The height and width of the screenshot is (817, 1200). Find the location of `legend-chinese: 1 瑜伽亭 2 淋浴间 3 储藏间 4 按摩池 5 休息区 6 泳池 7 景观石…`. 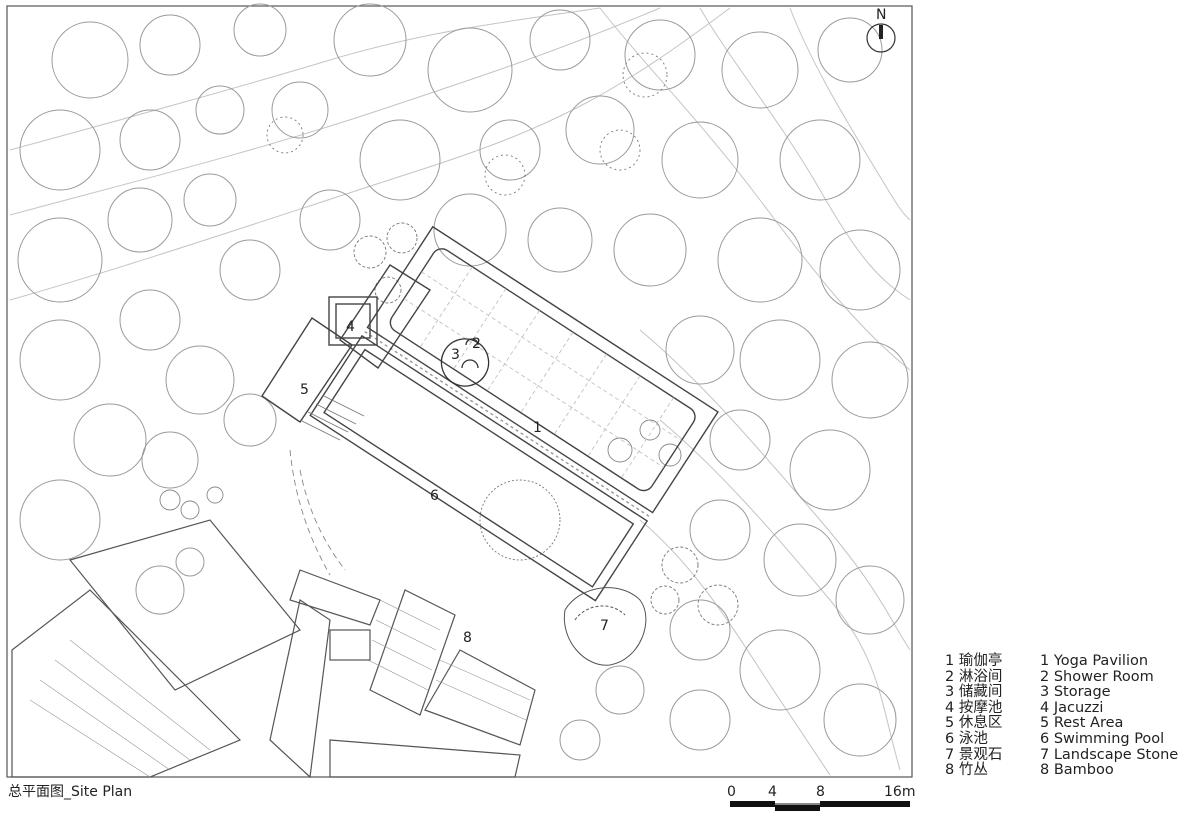

legend-chinese: 1 瑜伽亭 2 淋浴间 3 储藏间 4 按摩池 5 休息区 6 泳池 7 景观石… is located at coordinates (974, 716).